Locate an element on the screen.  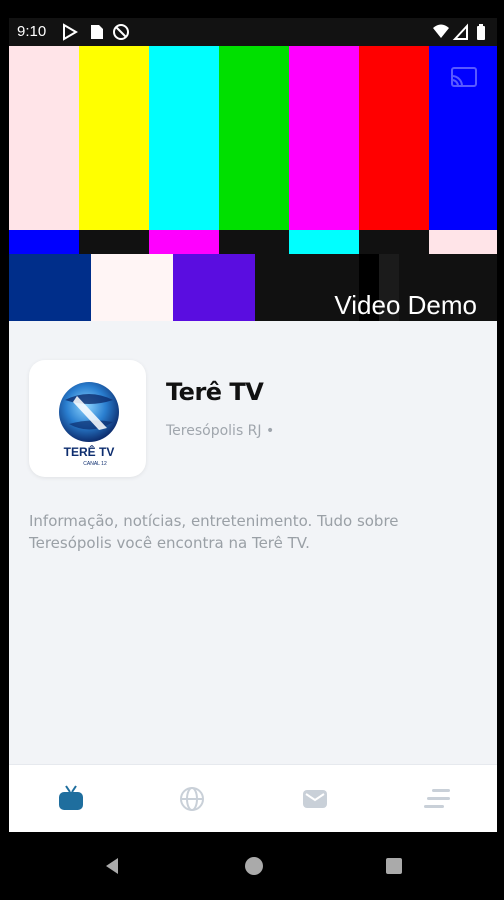
mail-icon is located at coordinates (315, 799).